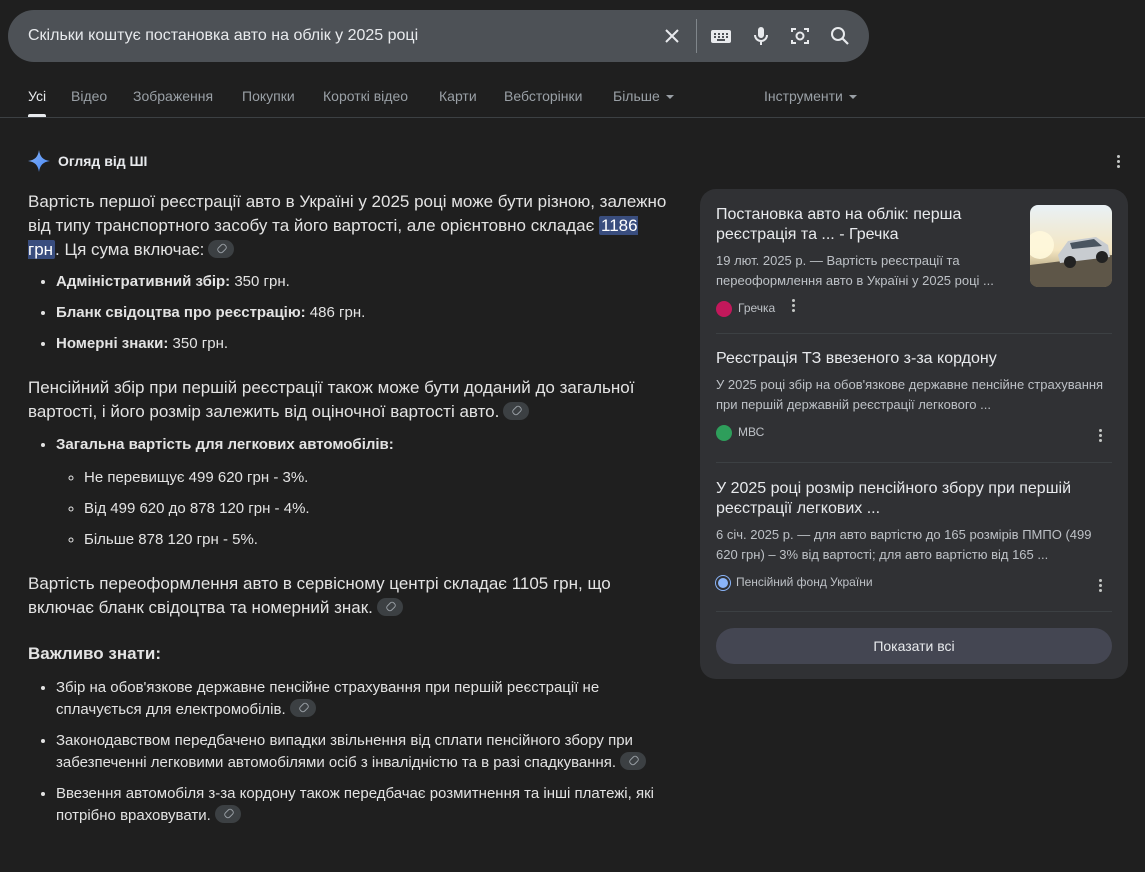  What do you see at coordinates (696, 36) in the screenshot?
I see `search-divider` at bounding box center [696, 36].